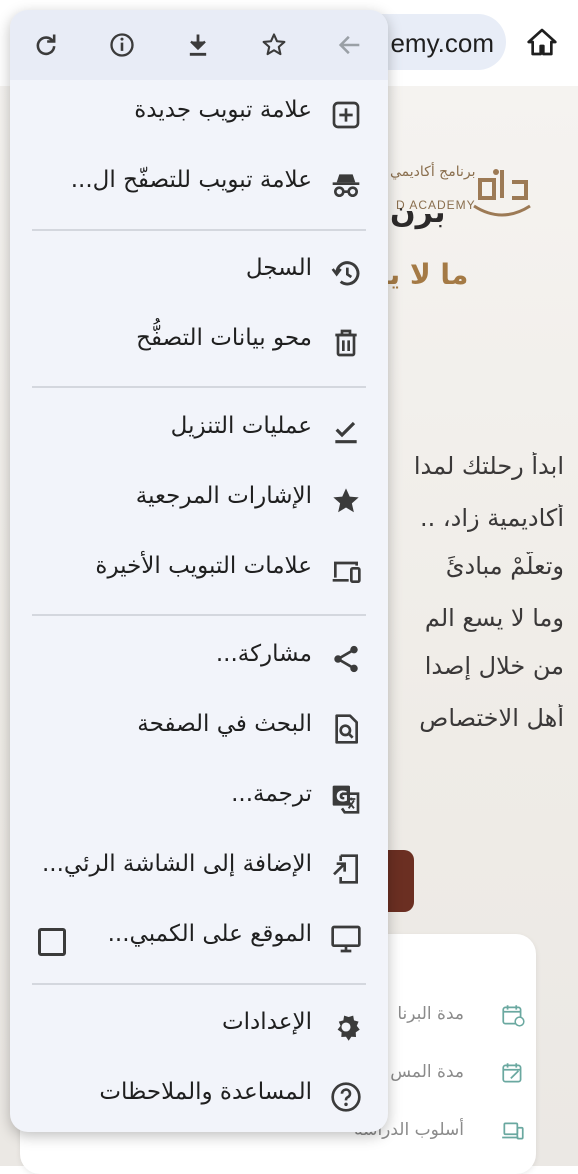 The height and width of the screenshot is (1174, 578). What do you see at coordinates (224, 338) in the screenshot?
I see `menu-item-label: محو بيانات التصفُّح` at bounding box center [224, 338].